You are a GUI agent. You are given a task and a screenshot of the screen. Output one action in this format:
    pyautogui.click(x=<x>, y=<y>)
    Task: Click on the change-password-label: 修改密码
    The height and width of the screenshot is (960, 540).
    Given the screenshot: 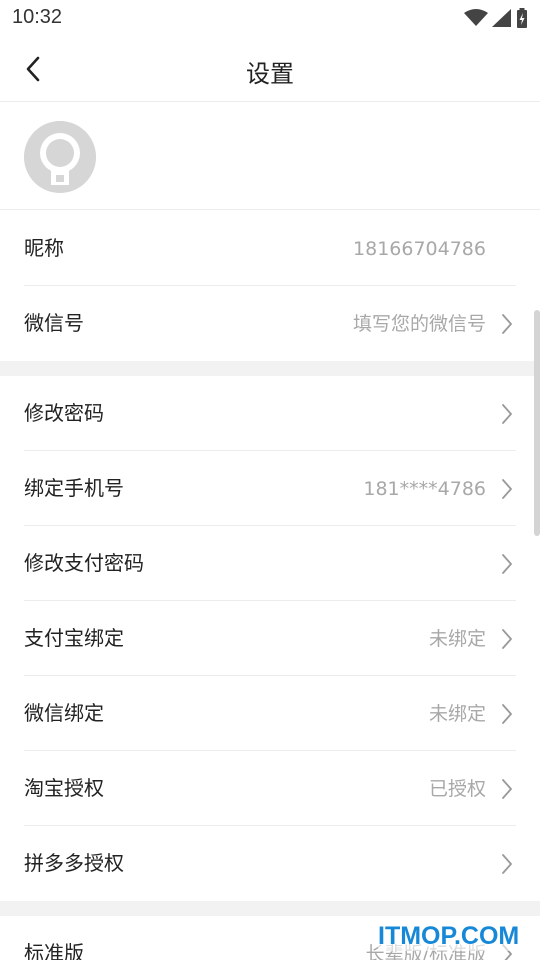 What is the action you would take?
    pyautogui.click(x=64, y=413)
    